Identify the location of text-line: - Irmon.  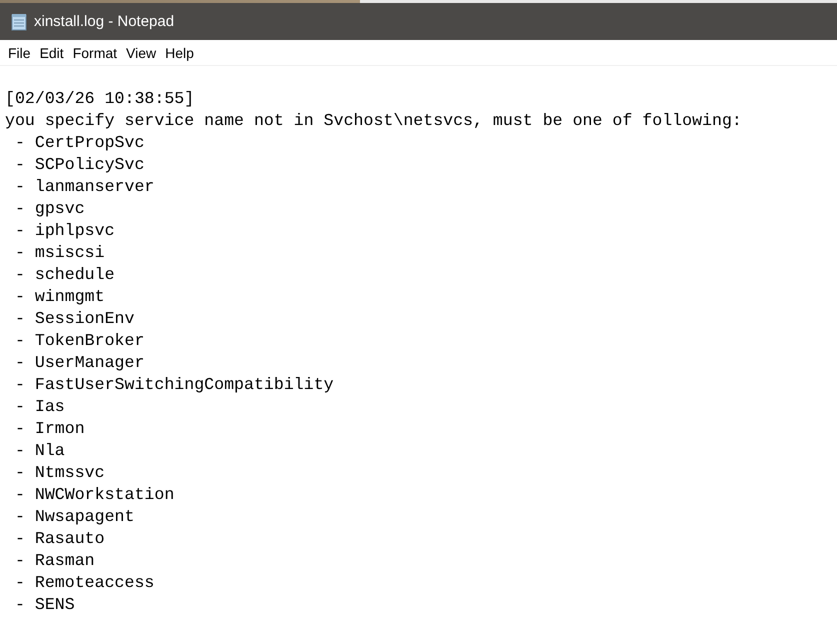
(49, 429).